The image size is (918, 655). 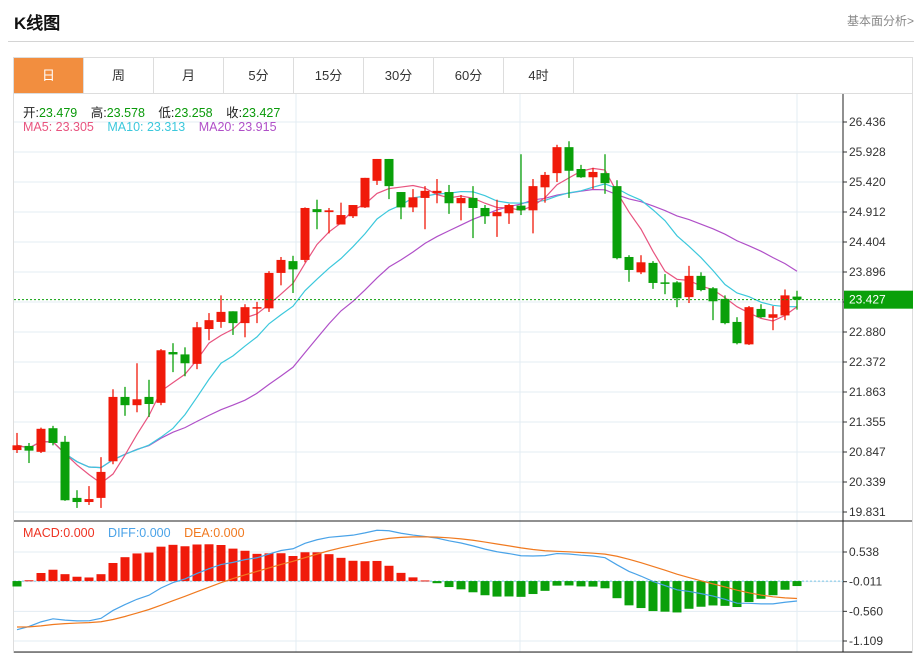 What do you see at coordinates (146, 127) in the screenshot?
I see `ma10-value: MA10: 23.313` at bounding box center [146, 127].